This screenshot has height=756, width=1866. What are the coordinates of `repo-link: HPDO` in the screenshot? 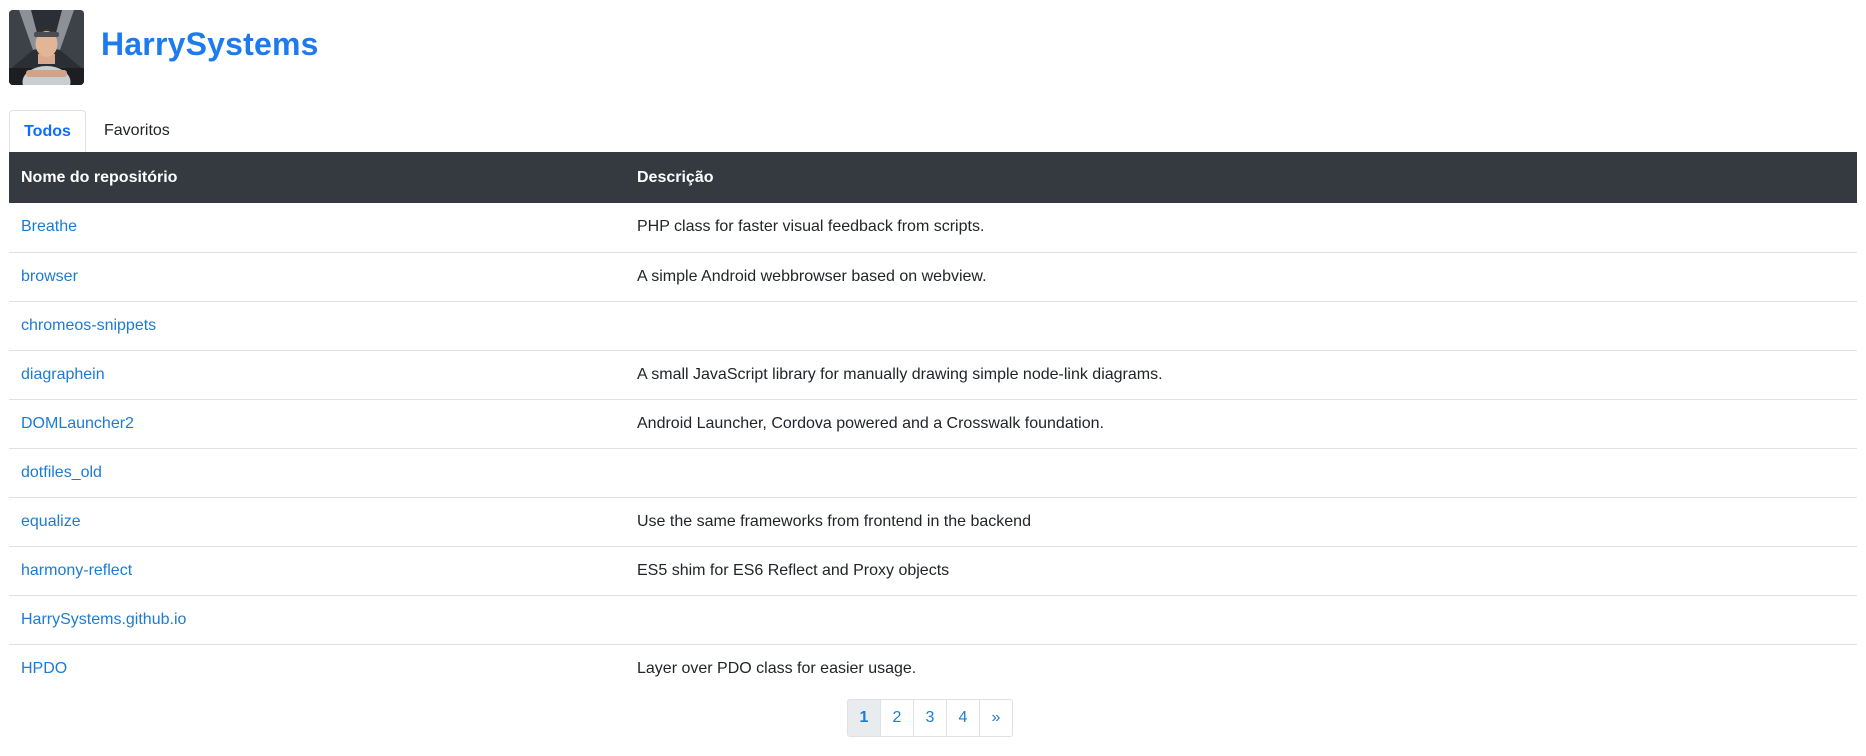 It's located at (44, 668).